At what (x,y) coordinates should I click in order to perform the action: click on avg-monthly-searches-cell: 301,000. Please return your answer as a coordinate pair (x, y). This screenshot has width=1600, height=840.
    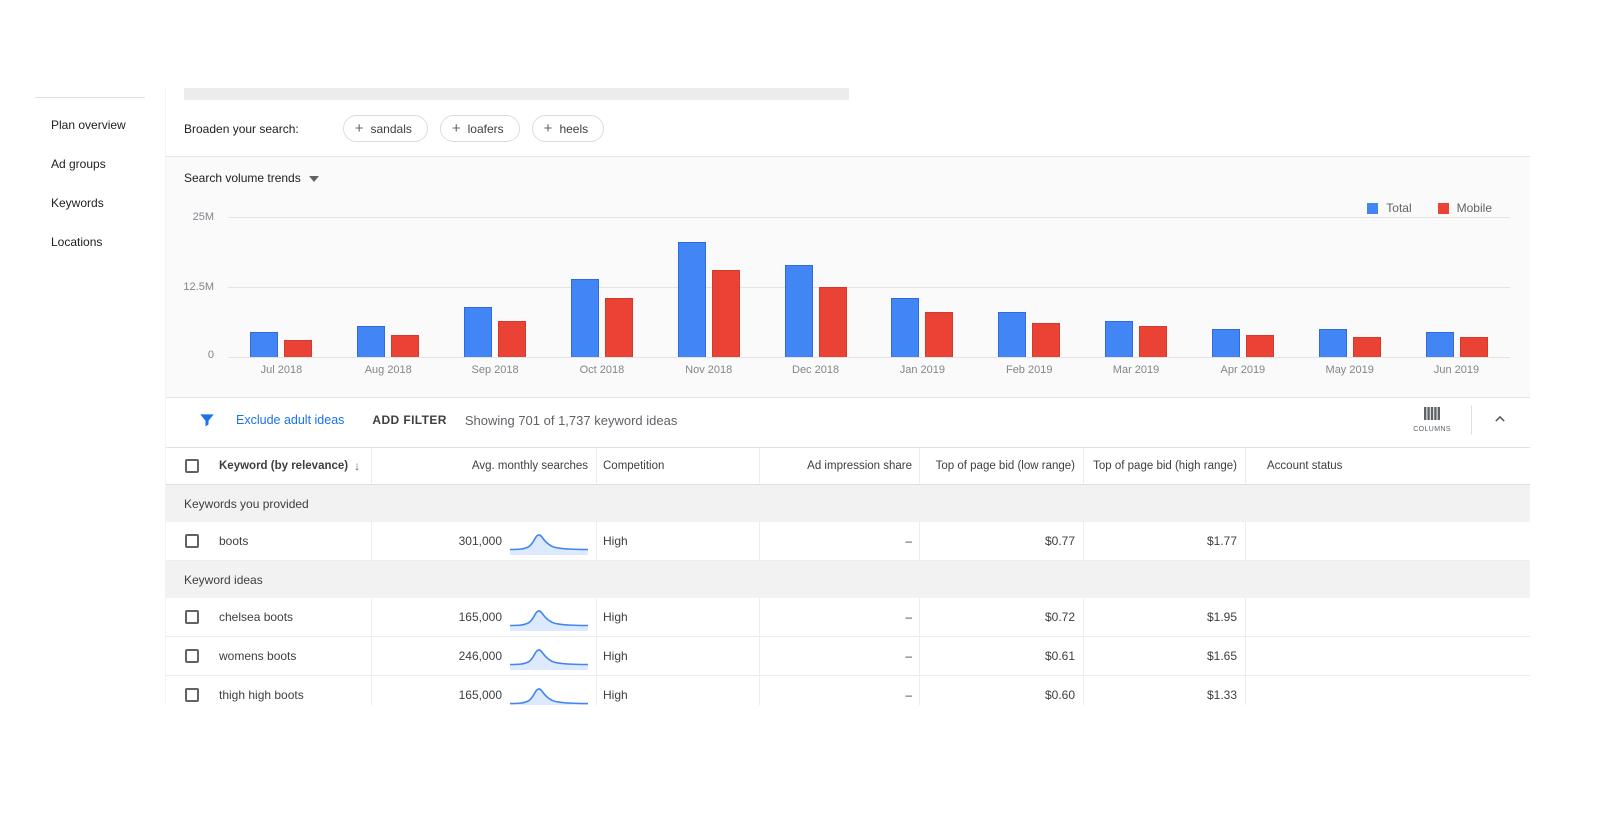
    Looking at the image, I should click on (483, 541).